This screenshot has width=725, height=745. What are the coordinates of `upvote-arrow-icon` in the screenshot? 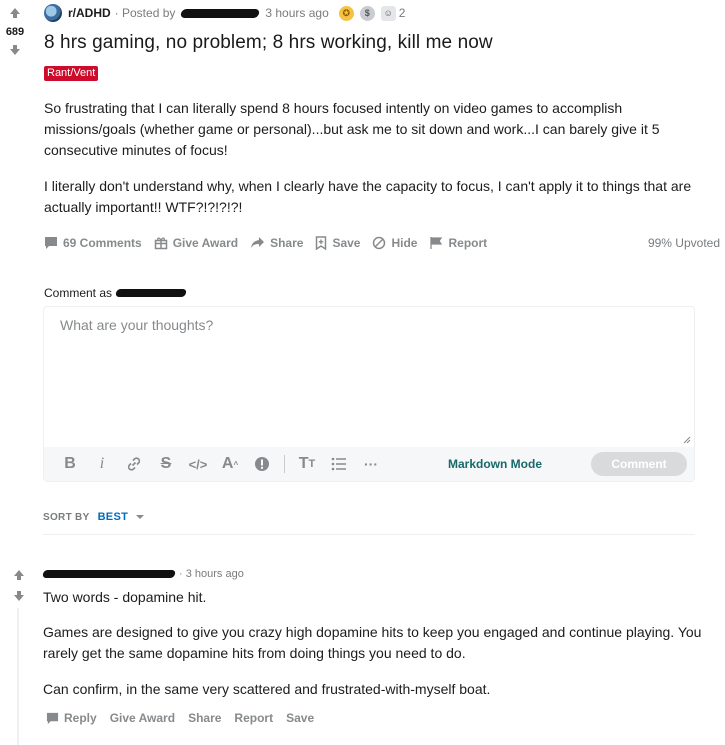 It's located at (15, 13).